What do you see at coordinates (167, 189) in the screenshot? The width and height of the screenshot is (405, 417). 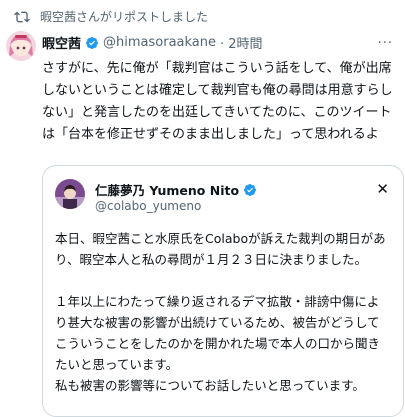 I see `quoted-author-name: 仁藤夢乃 Yumeno Nito` at bounding box center [167, 189].